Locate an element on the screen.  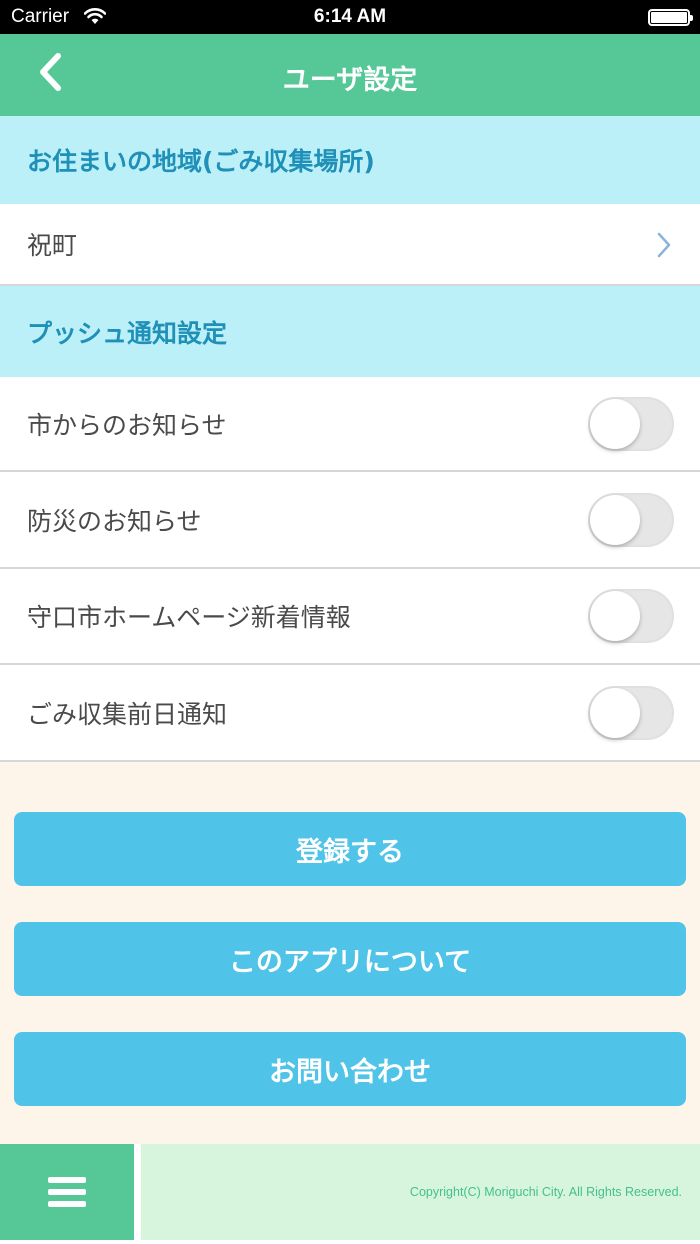
footer-divider is located at coordinates (137, 1192).